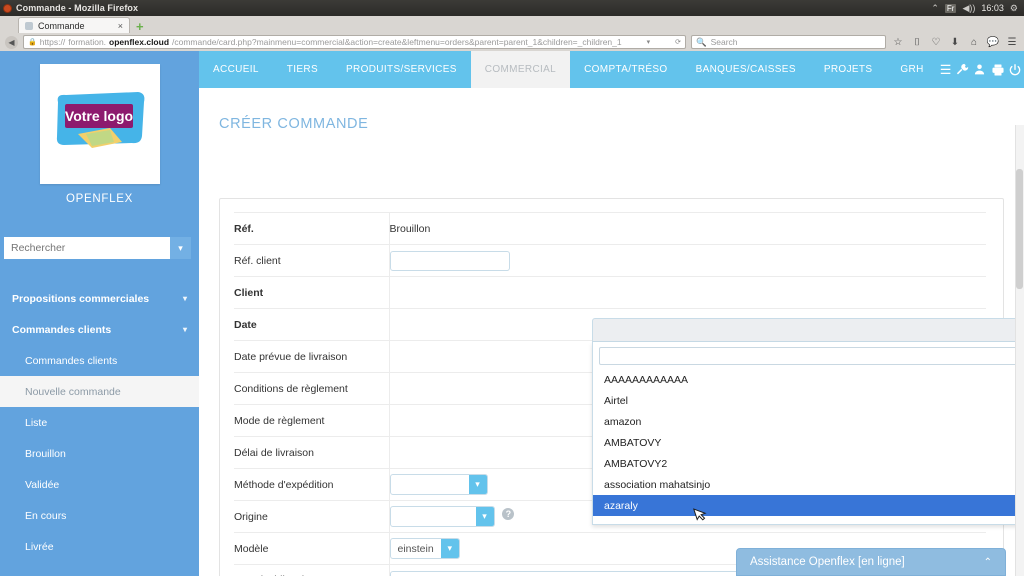 This screenshot has height=576, width=1024. What do you see at coordinates (610, 228) in the screenshot?
I see `table-row: Réf. Brouillon` at bounding box center [610, 228].